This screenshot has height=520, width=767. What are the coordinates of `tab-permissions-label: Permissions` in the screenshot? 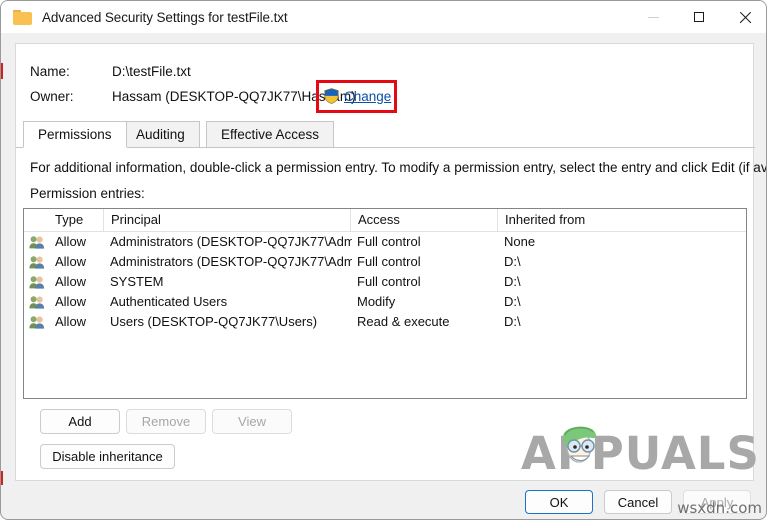 It's located at (75, 134).